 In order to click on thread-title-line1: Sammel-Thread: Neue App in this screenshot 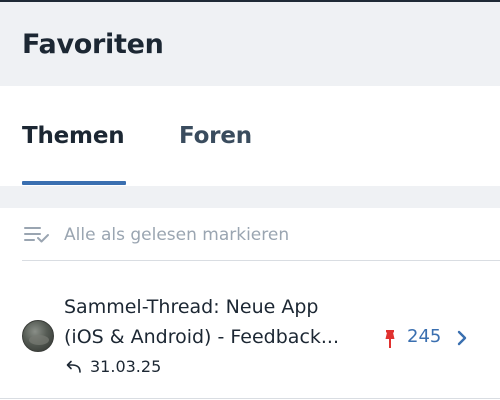, I will do `click(191, 307)`.